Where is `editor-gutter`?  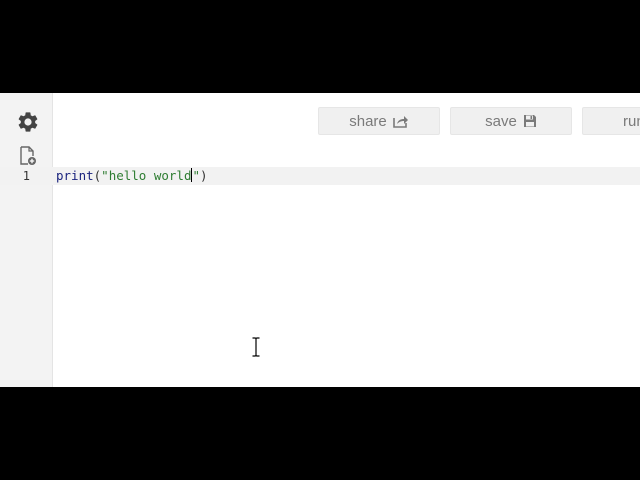 editor-gutter is located at coordinates (26, 240).